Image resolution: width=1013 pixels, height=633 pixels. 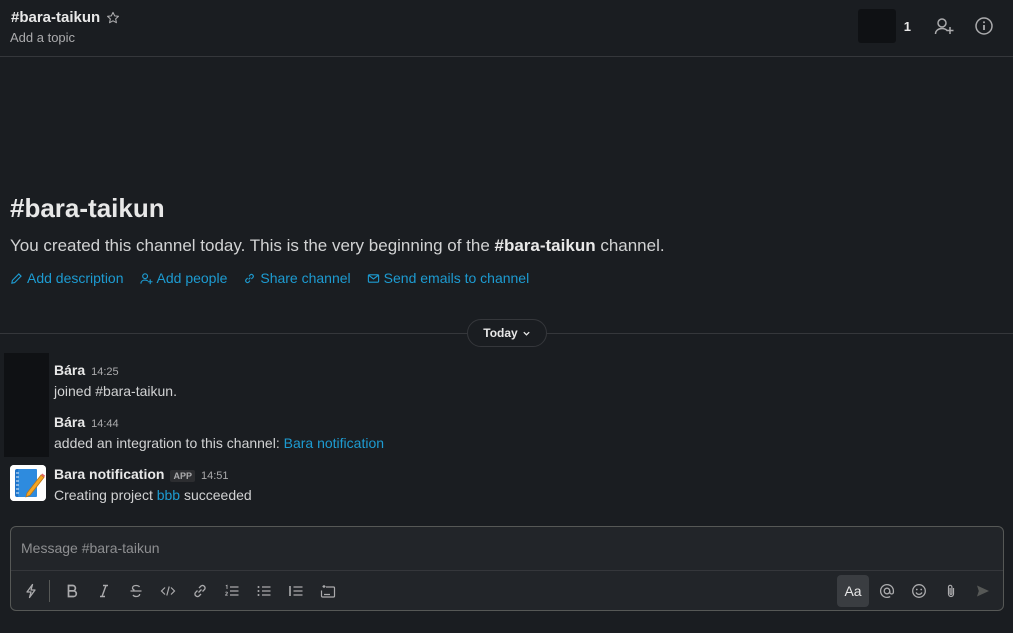 I want to click on add-people-label: Add people, so click(x=192, y=278).